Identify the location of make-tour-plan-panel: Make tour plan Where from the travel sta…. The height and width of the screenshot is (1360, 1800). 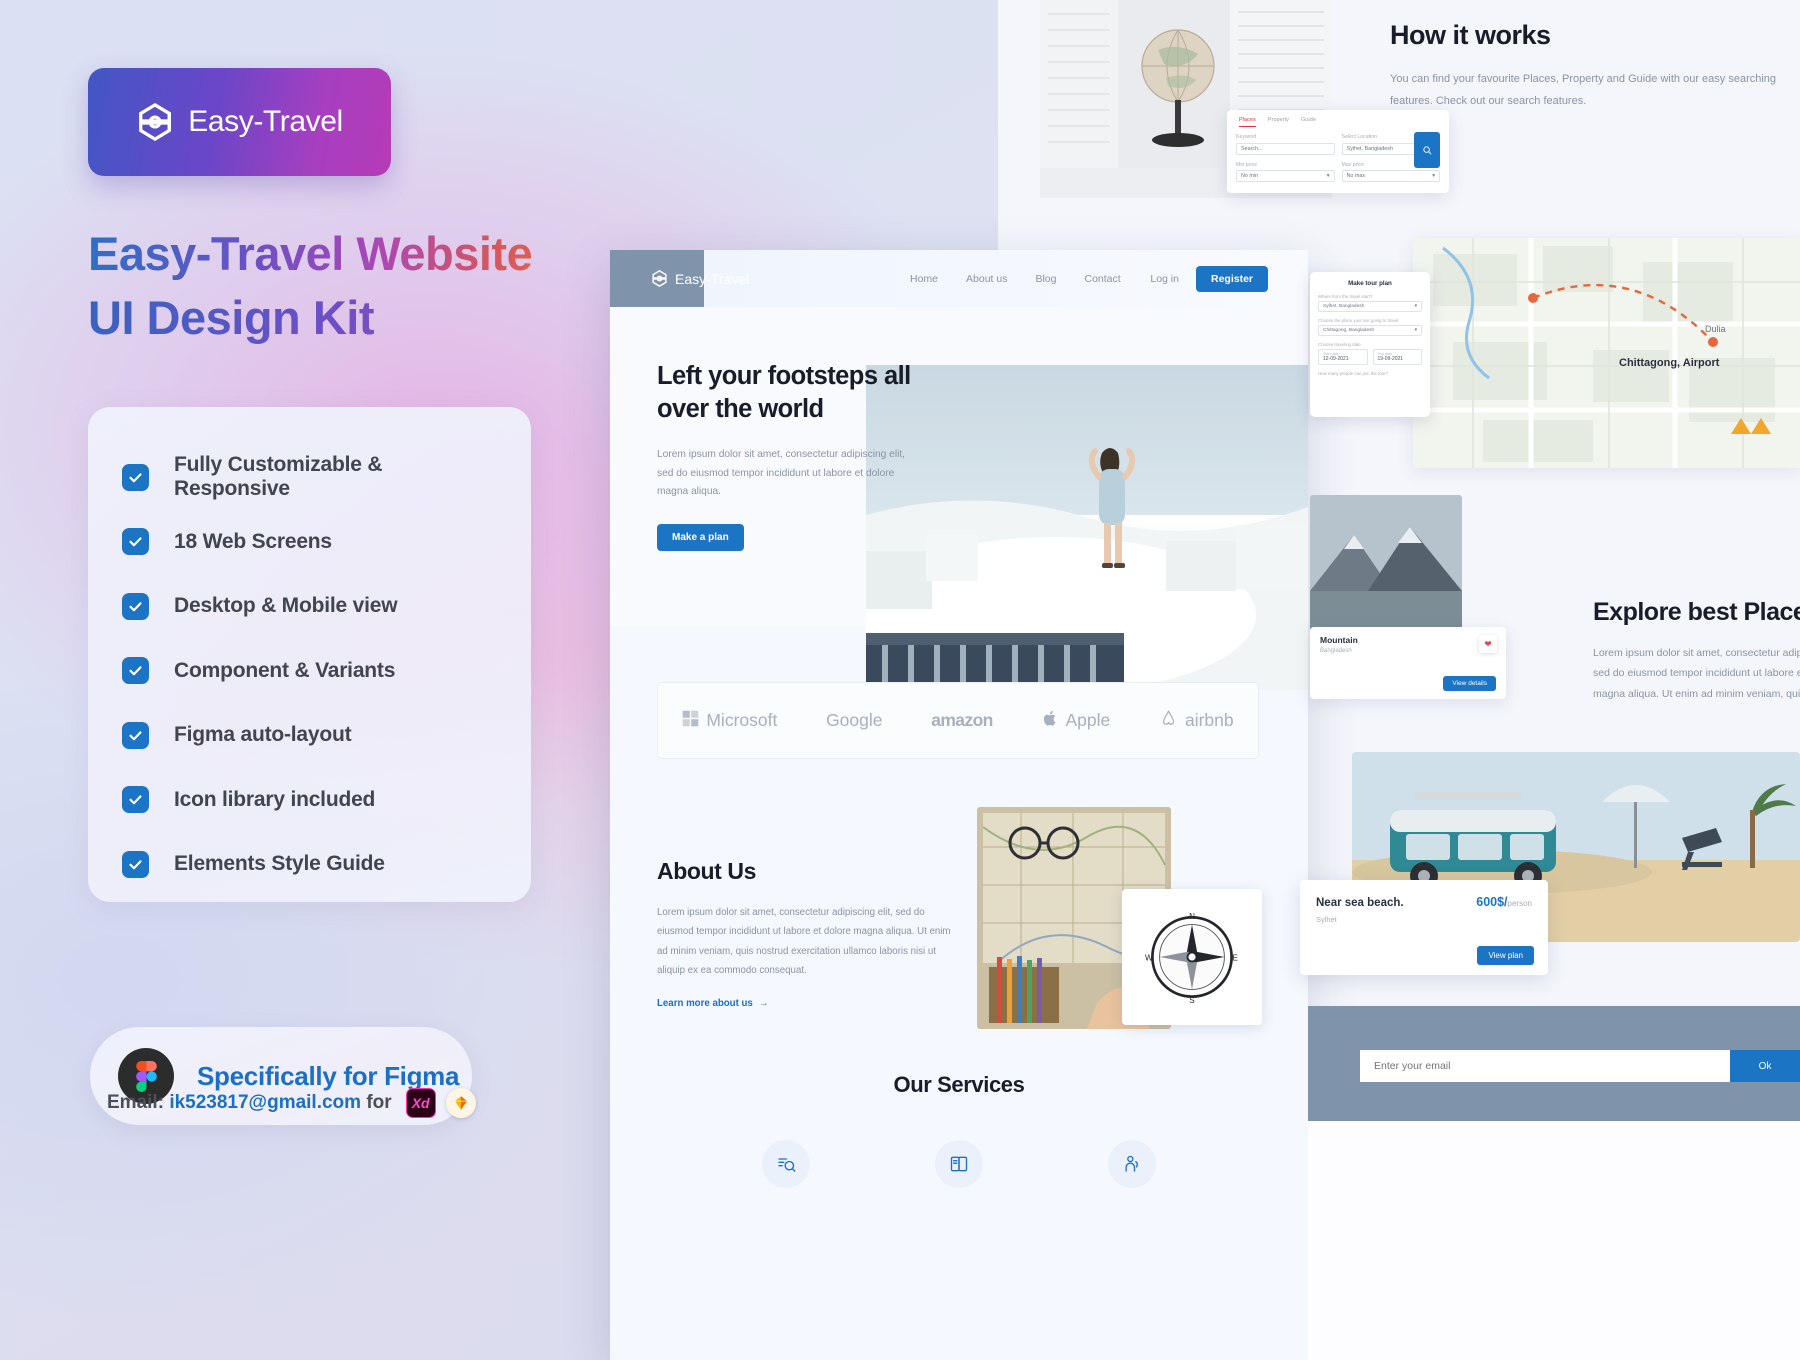
(1370, 344).